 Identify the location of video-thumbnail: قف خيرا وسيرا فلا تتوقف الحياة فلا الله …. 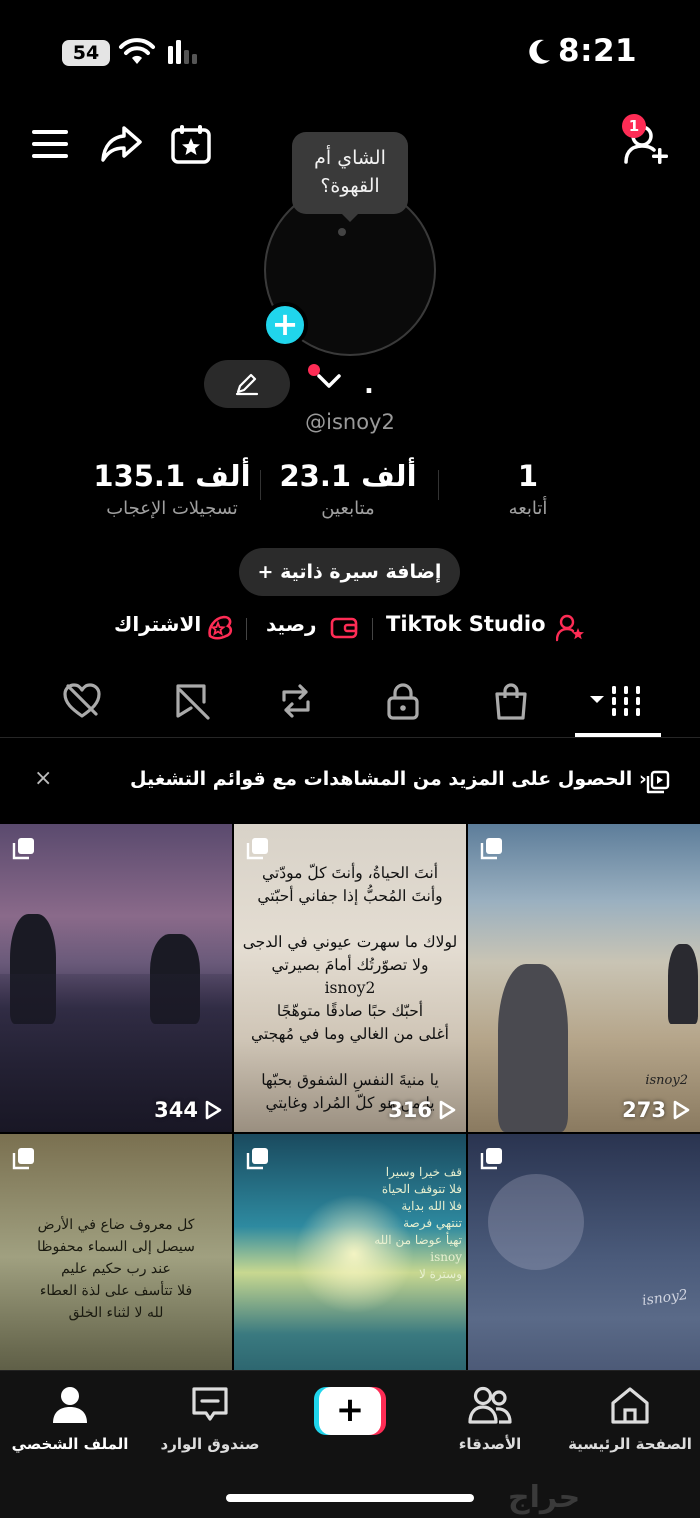
(350, 1252).